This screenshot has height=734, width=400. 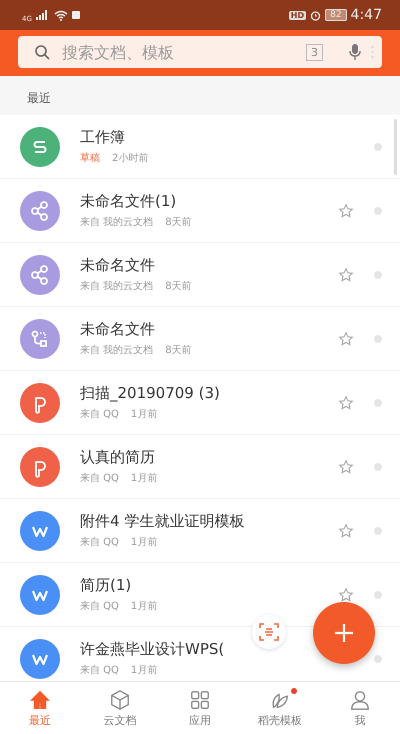 I want to click on draft-tag: 草稿, so click(x=90, y=158).